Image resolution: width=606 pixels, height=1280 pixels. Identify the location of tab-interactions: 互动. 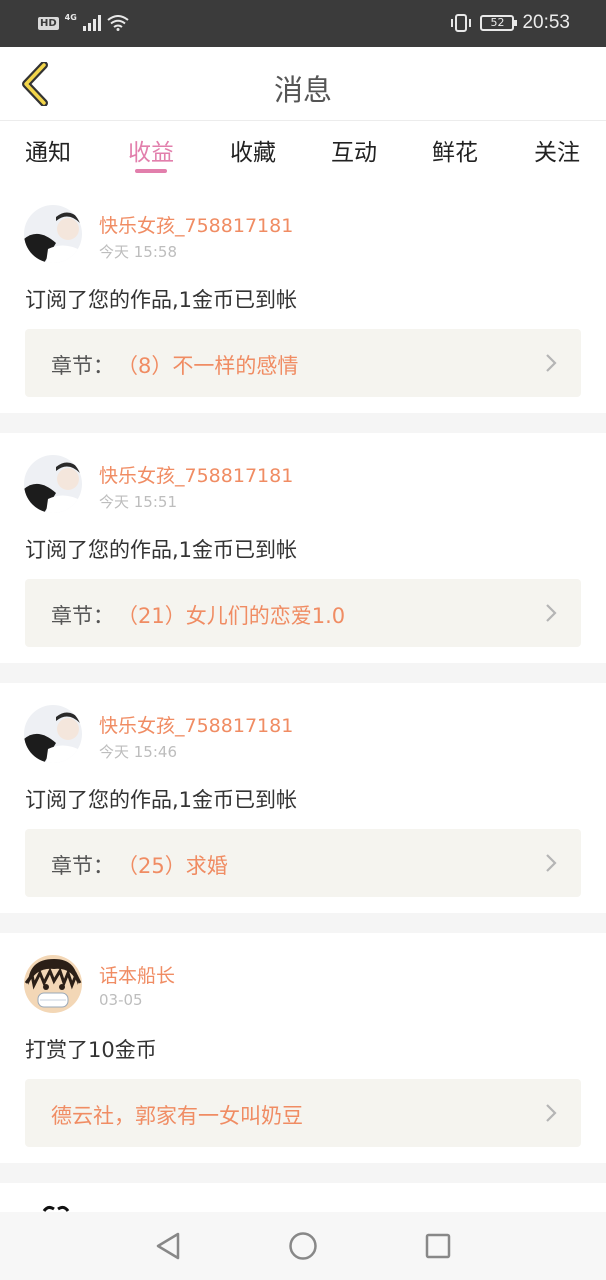
(354, 153).